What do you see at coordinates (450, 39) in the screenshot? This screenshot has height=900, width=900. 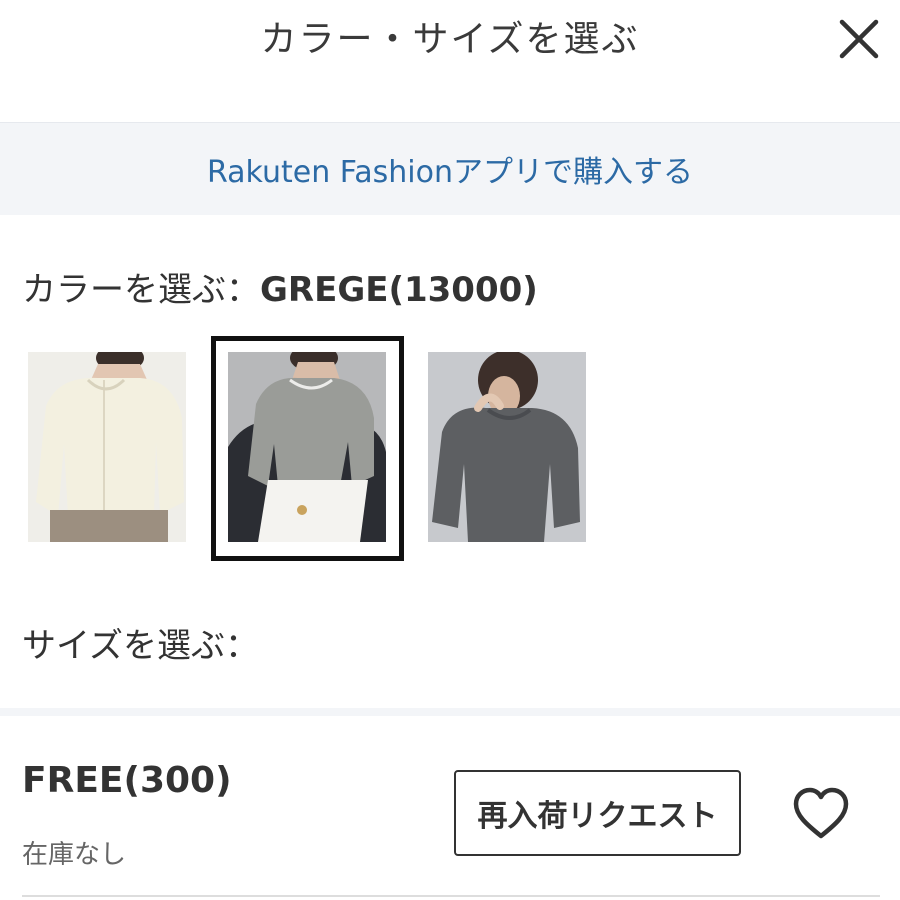 I see `modal-title: カラー・サイズを選ぶ` at bounding box center [450, 39].